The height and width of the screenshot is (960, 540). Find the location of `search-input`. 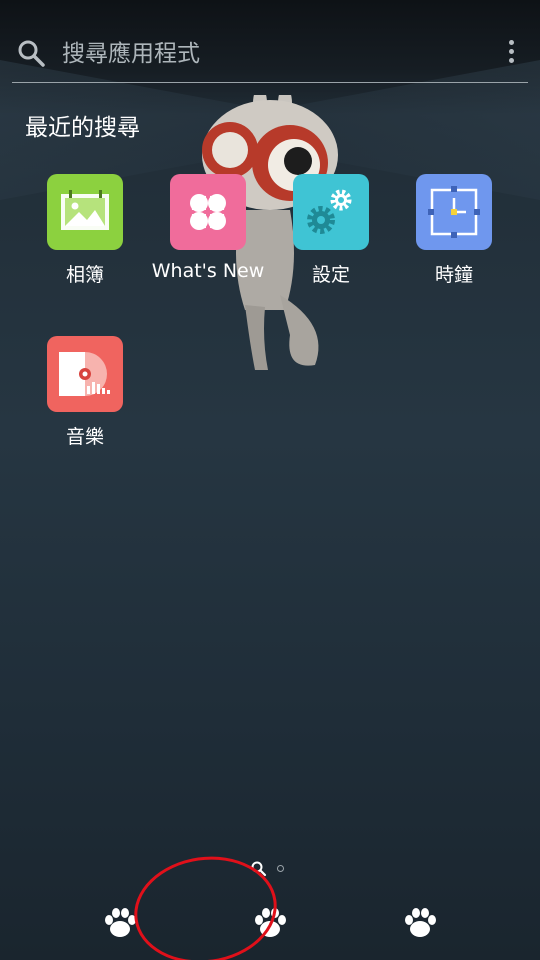

search-input is located at coordinates (272, 54).